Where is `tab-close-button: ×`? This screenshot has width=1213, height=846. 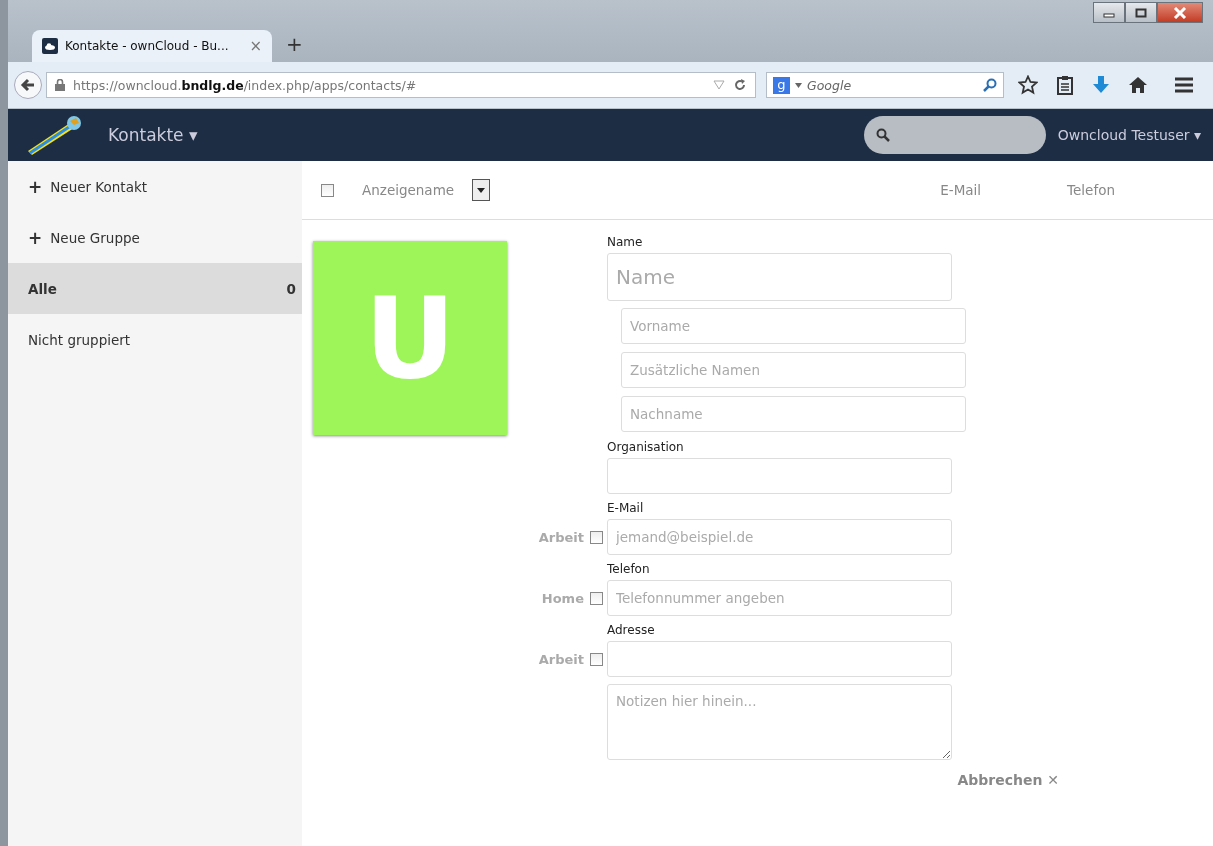 tab-close-button: × is located at coordinates (255, 46).